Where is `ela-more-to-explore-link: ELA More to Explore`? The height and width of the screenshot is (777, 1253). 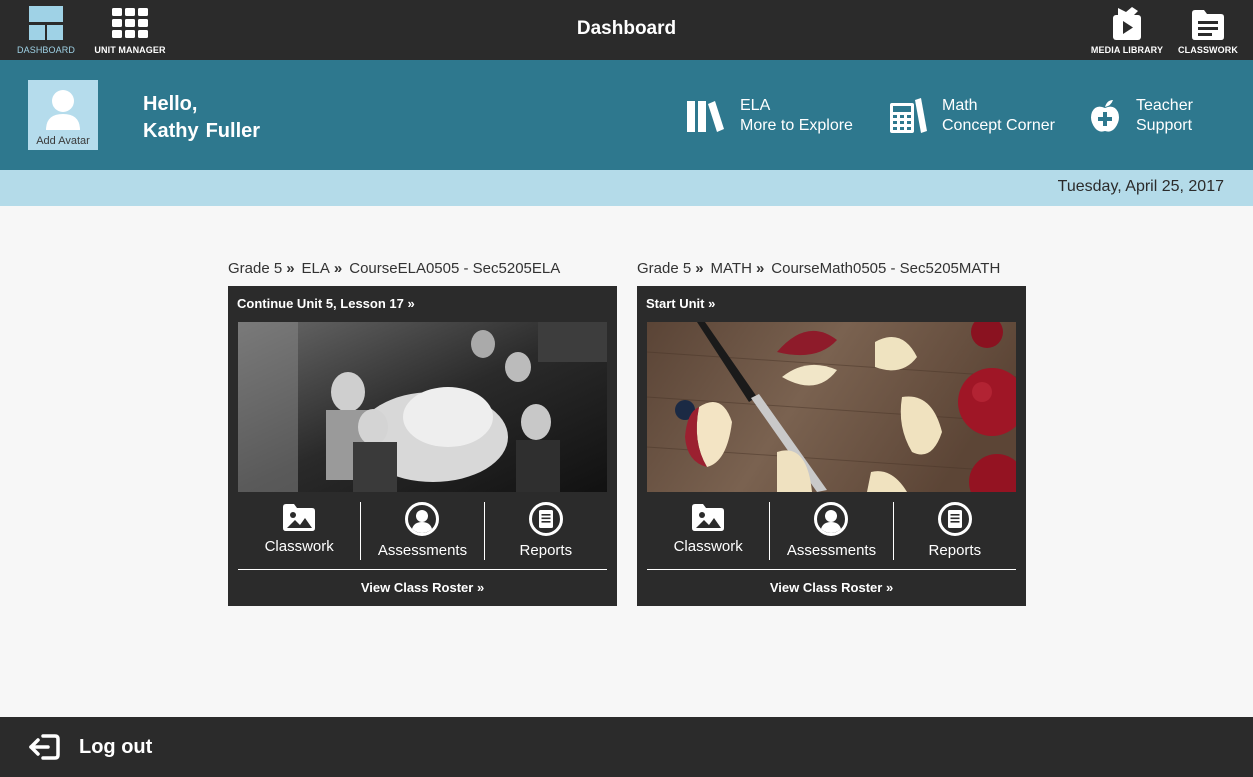 ela-more-to-explore-link: ELA More to Explore is located at coordinates (769, 116).